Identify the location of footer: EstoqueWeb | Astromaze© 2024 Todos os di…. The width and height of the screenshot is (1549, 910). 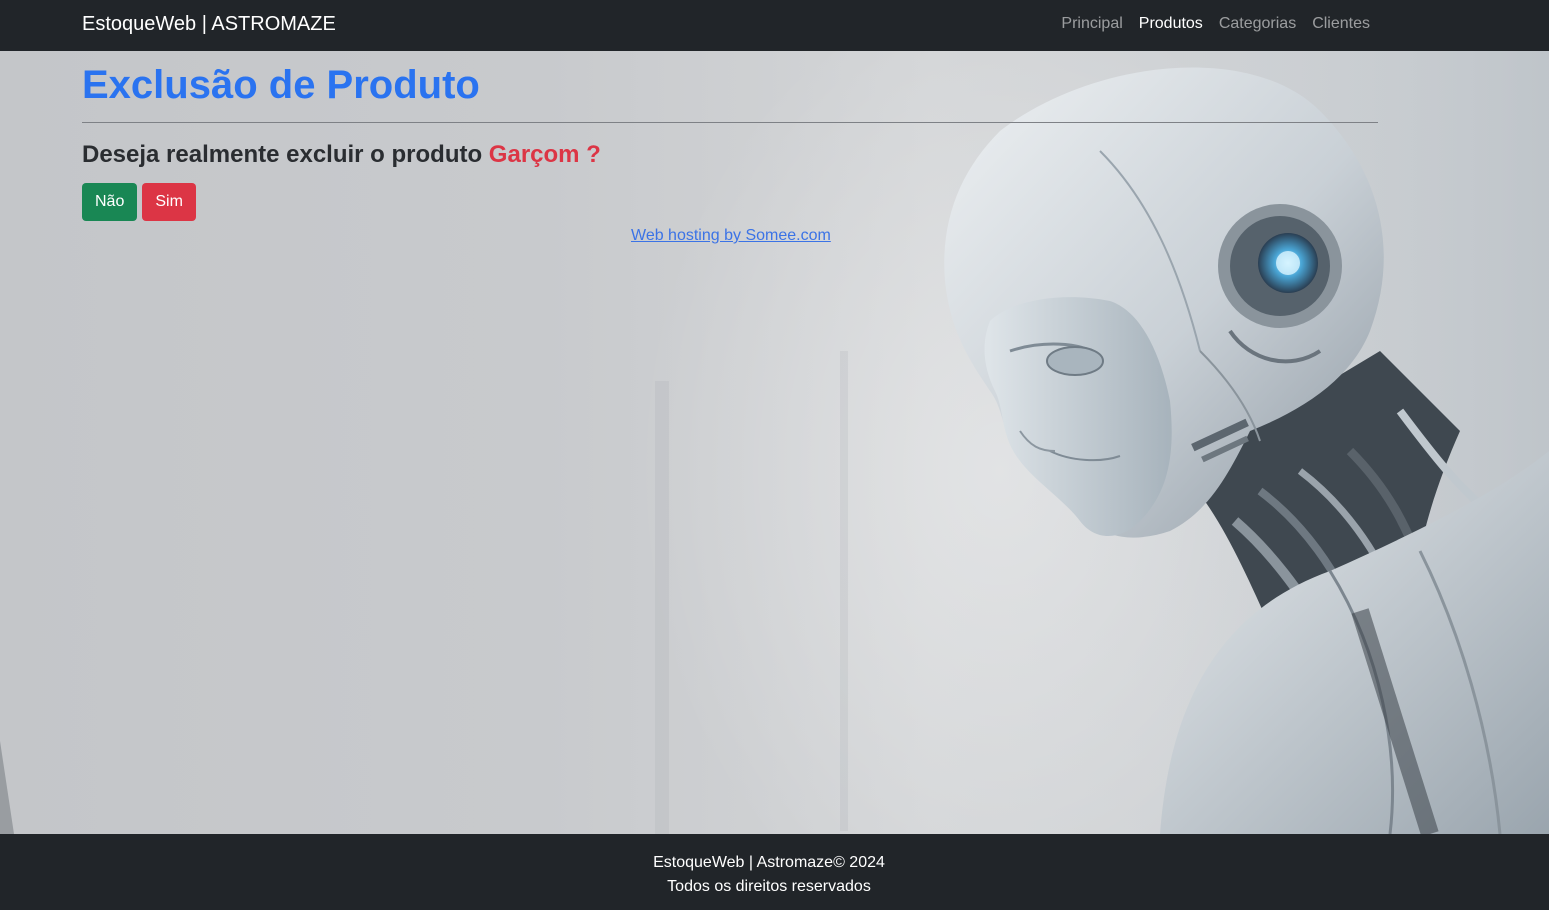
(774, 872).